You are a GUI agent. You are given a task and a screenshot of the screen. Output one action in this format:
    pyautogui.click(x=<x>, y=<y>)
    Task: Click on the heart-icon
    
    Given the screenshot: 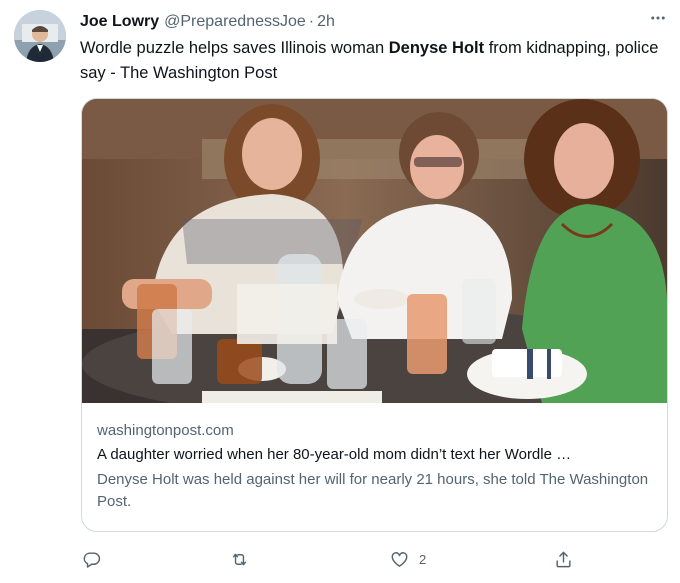 What is the action you would take?
    pyautogui.click(x=399, y=559)
    